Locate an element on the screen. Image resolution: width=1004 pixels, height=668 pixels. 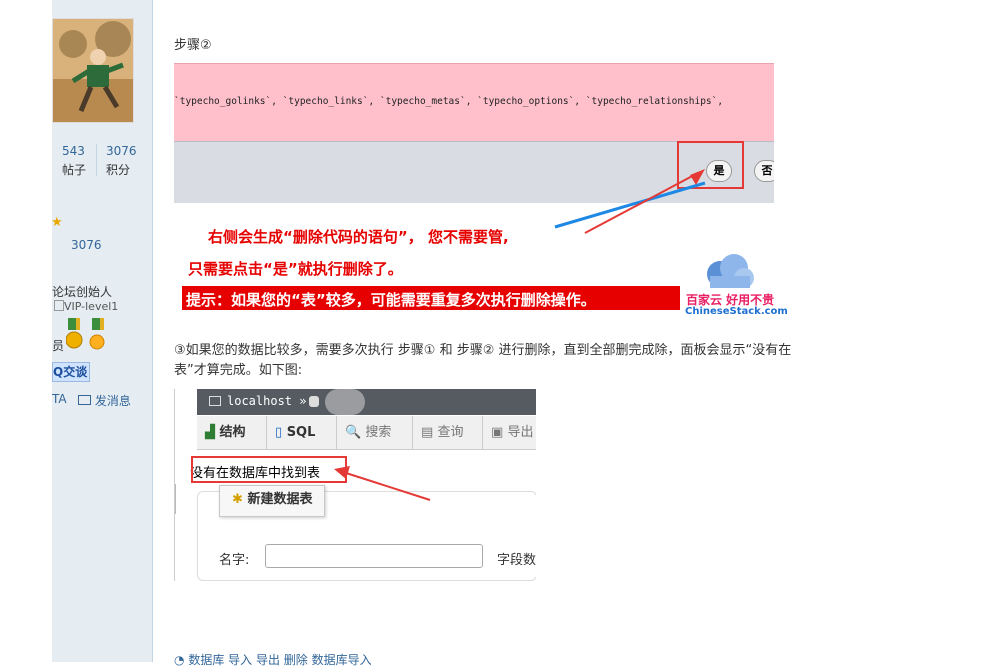
para-line2: 表”才算完成。如下图: is located at coordinates (238, 370).